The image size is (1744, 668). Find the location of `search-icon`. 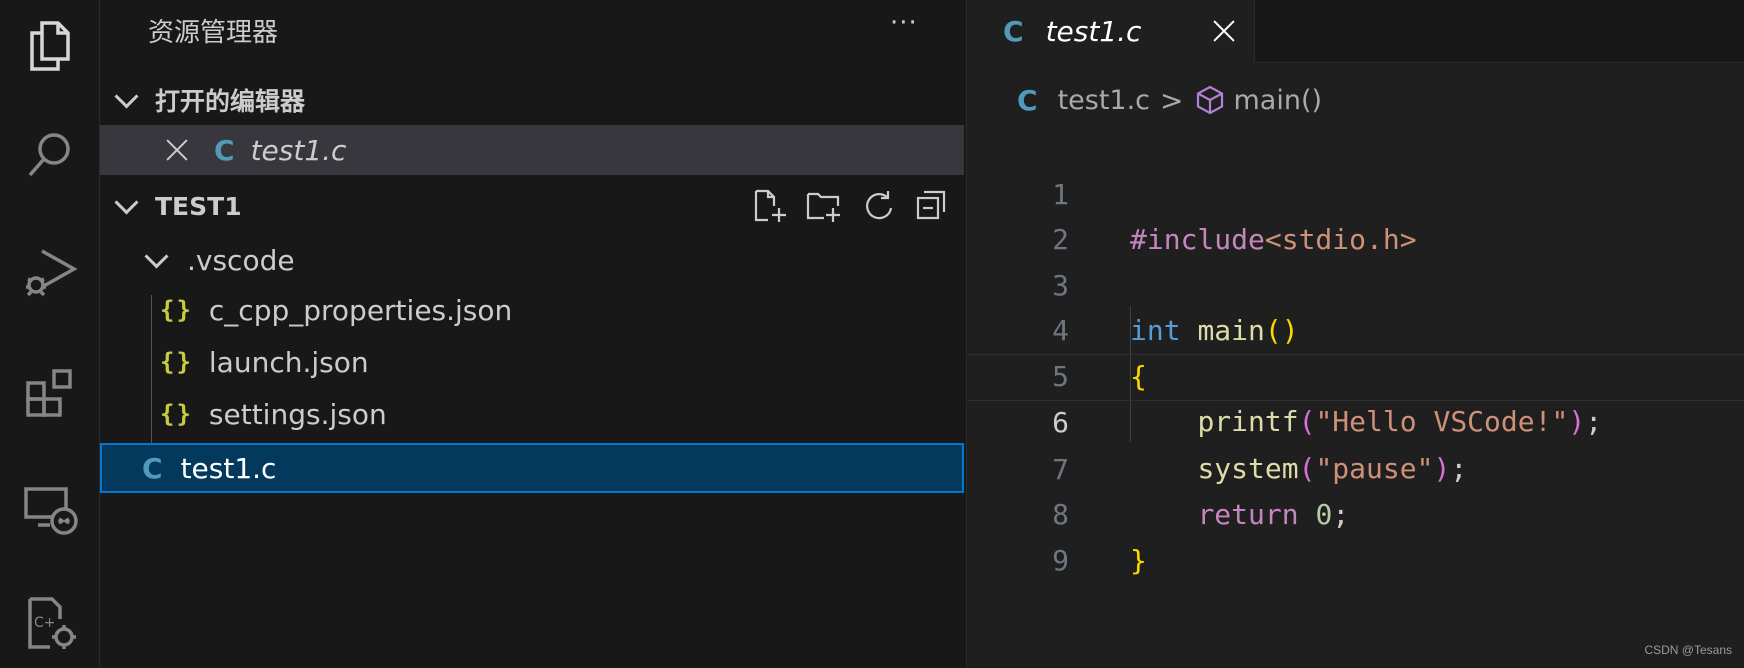

search-icon is located at coordinates (49, 155).